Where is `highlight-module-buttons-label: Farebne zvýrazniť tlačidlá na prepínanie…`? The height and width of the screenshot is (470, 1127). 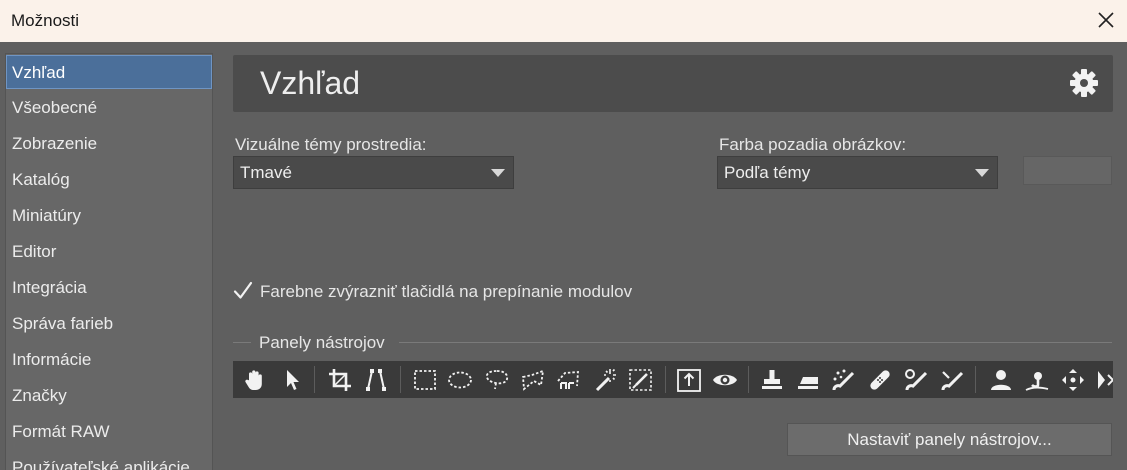
highlight-module-buttons-label: Farebne zvýrazniť tlačidlá na prepínanie… is located at coordinates (446, 292).